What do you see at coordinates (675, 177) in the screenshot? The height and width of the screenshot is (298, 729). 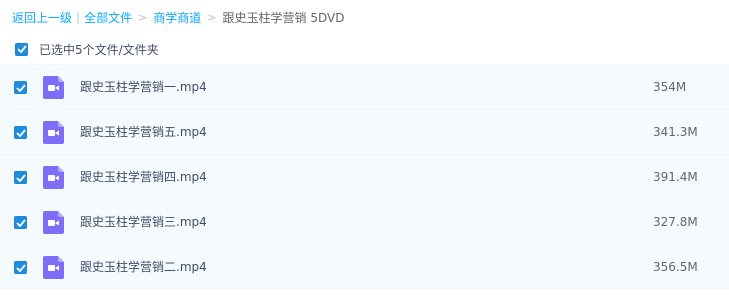 I see `file-size: 391.4M` at bounding box center [675, 177].